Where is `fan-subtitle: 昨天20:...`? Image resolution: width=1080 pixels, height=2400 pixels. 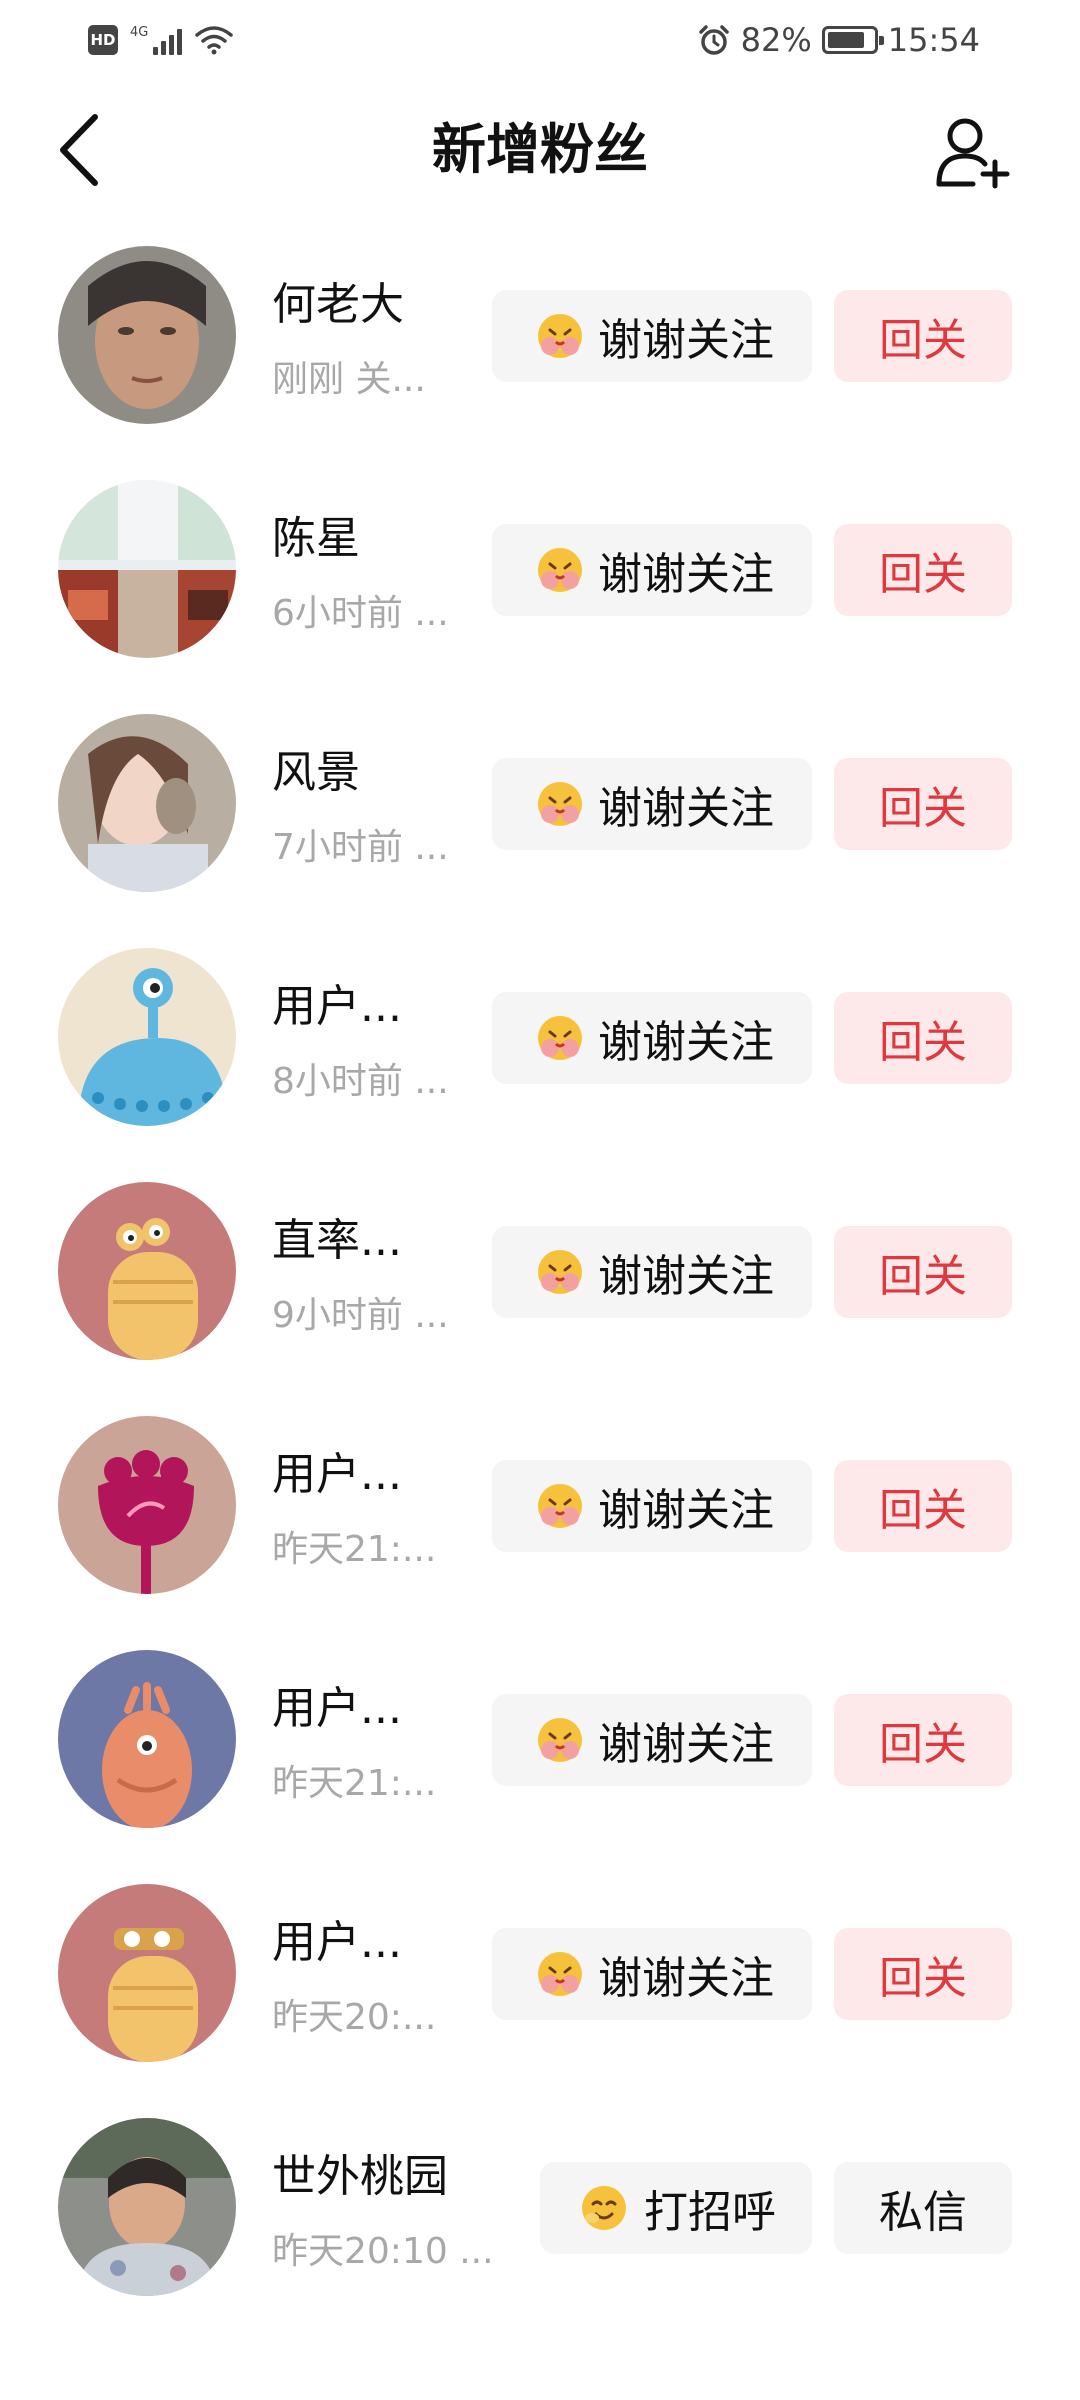 fan-subtitle: 昨天20:... is located at coordinates (354, 2017).